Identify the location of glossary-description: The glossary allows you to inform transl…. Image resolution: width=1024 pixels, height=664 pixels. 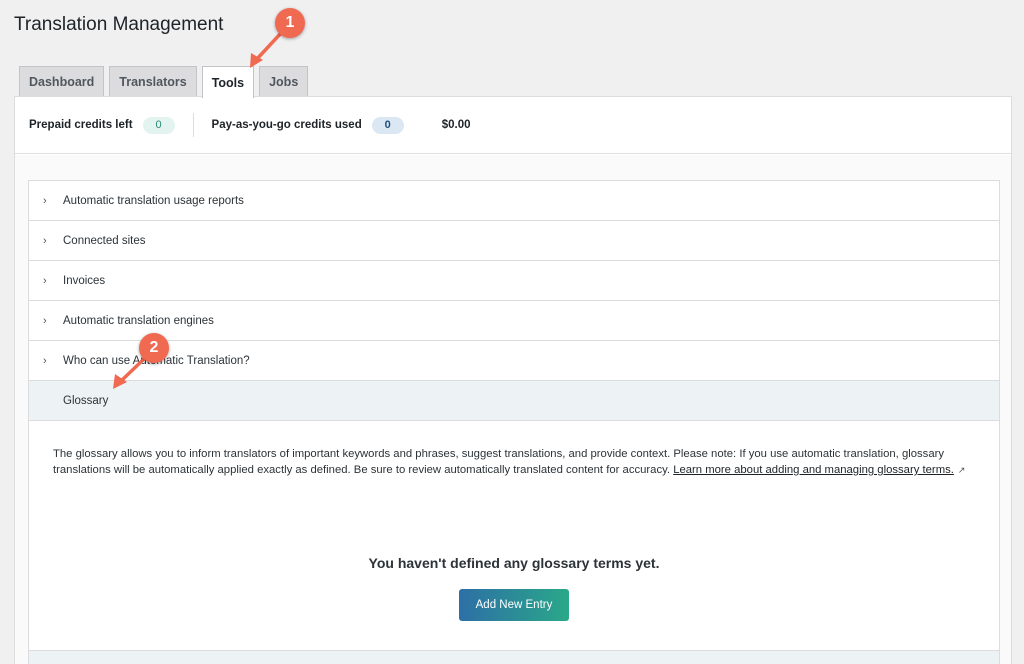
(513, 462).